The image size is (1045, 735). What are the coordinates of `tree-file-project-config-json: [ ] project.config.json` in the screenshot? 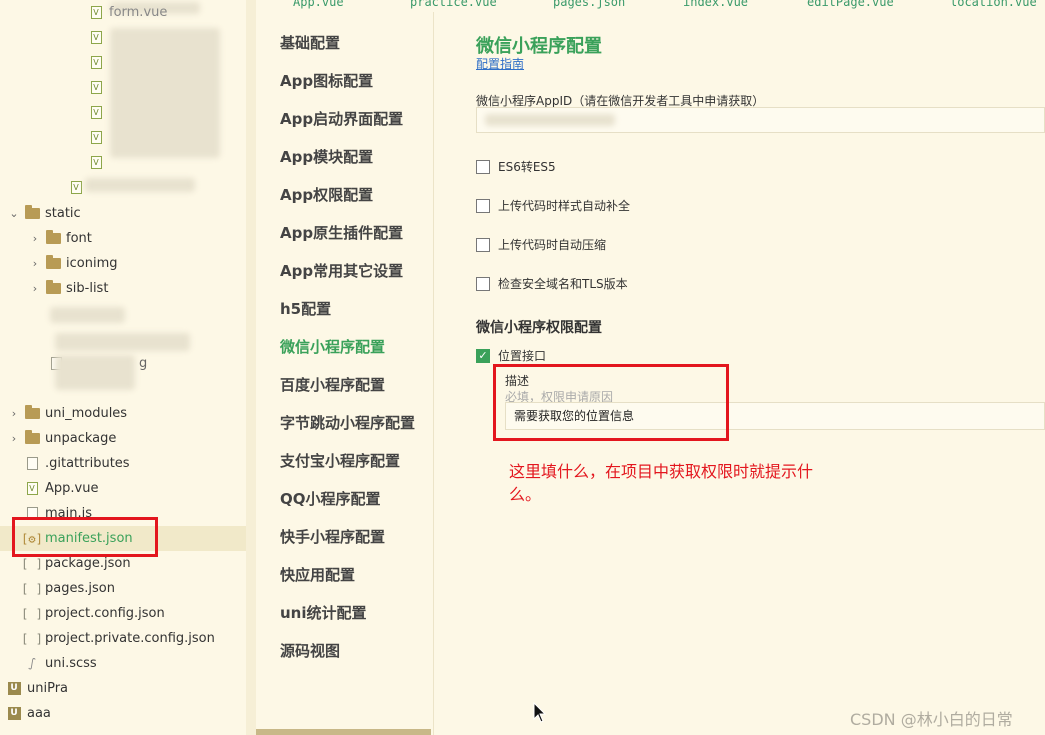 It's located at (133, 613).